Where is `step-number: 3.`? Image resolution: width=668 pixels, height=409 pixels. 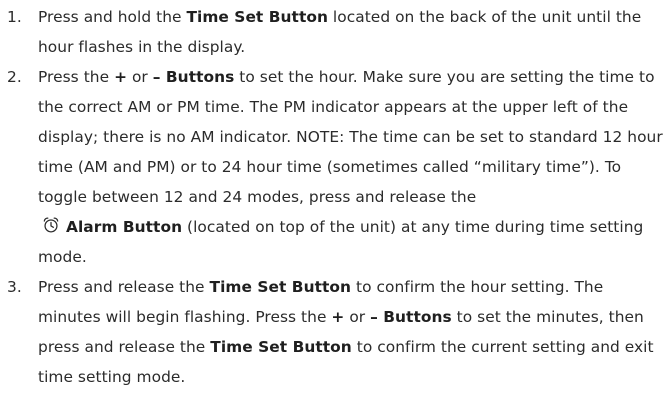 step-number: 3. is located at coordinates (14, 287).